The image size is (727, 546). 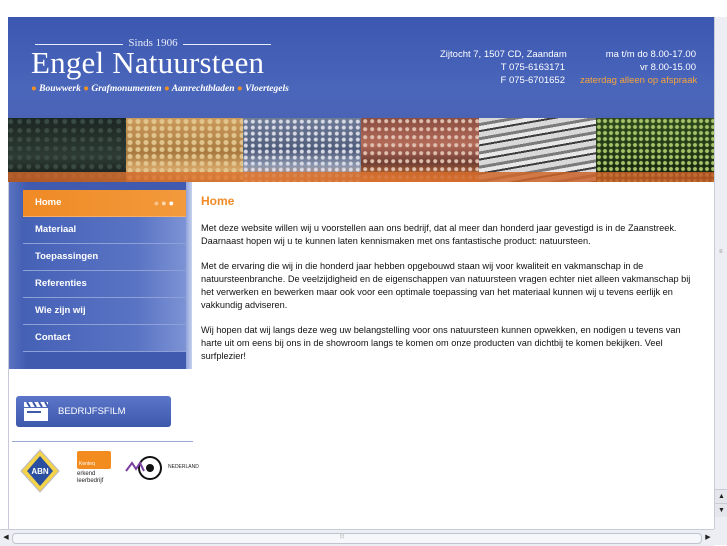 What do you see at coordinates (104, 338) in the screenshot?
I see `nav-item-contact: Contact` at bounding box center [104, 338].